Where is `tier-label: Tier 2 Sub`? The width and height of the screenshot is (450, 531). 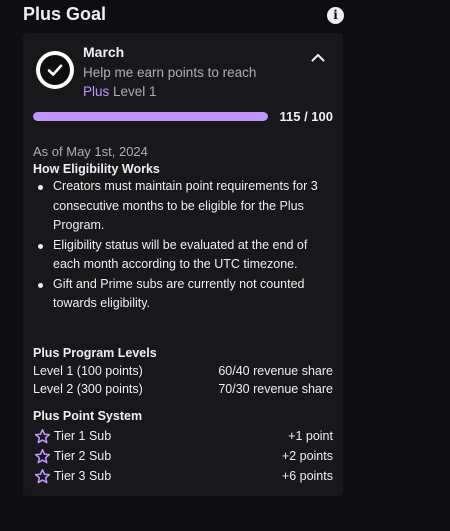
tier-label: Tier 2 Sub is located at coordinates (83, 456).